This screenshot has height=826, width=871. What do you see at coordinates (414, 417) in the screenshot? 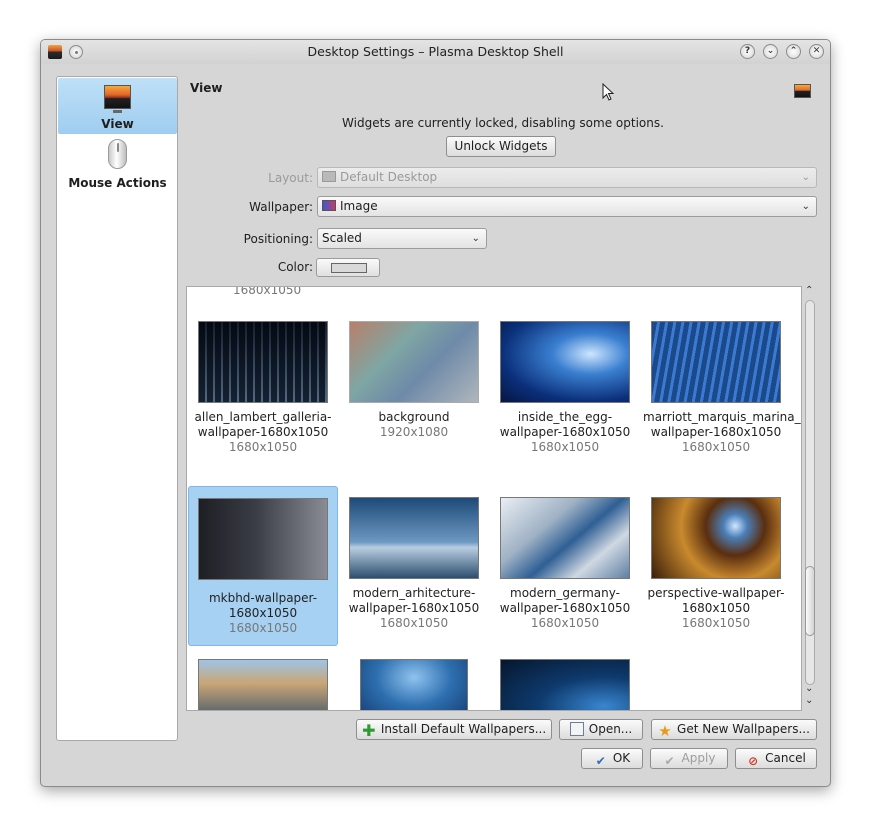
I see `wallpaper-name: background` at bounding box center [414, 417].